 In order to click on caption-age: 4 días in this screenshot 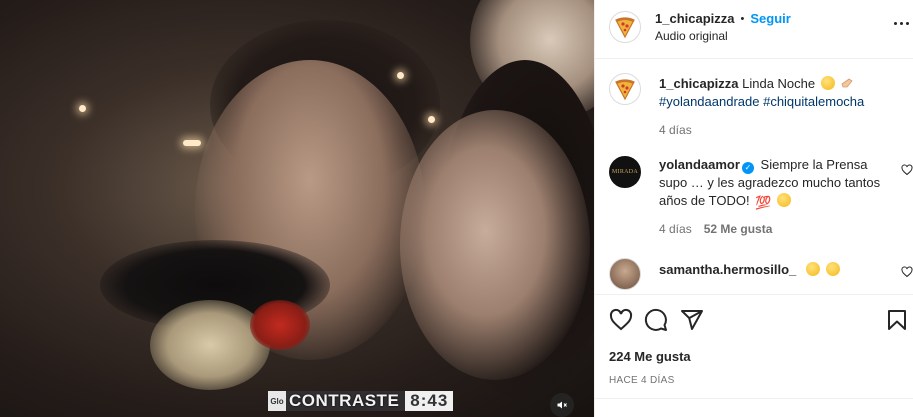, I will do `click(675, 130)`.